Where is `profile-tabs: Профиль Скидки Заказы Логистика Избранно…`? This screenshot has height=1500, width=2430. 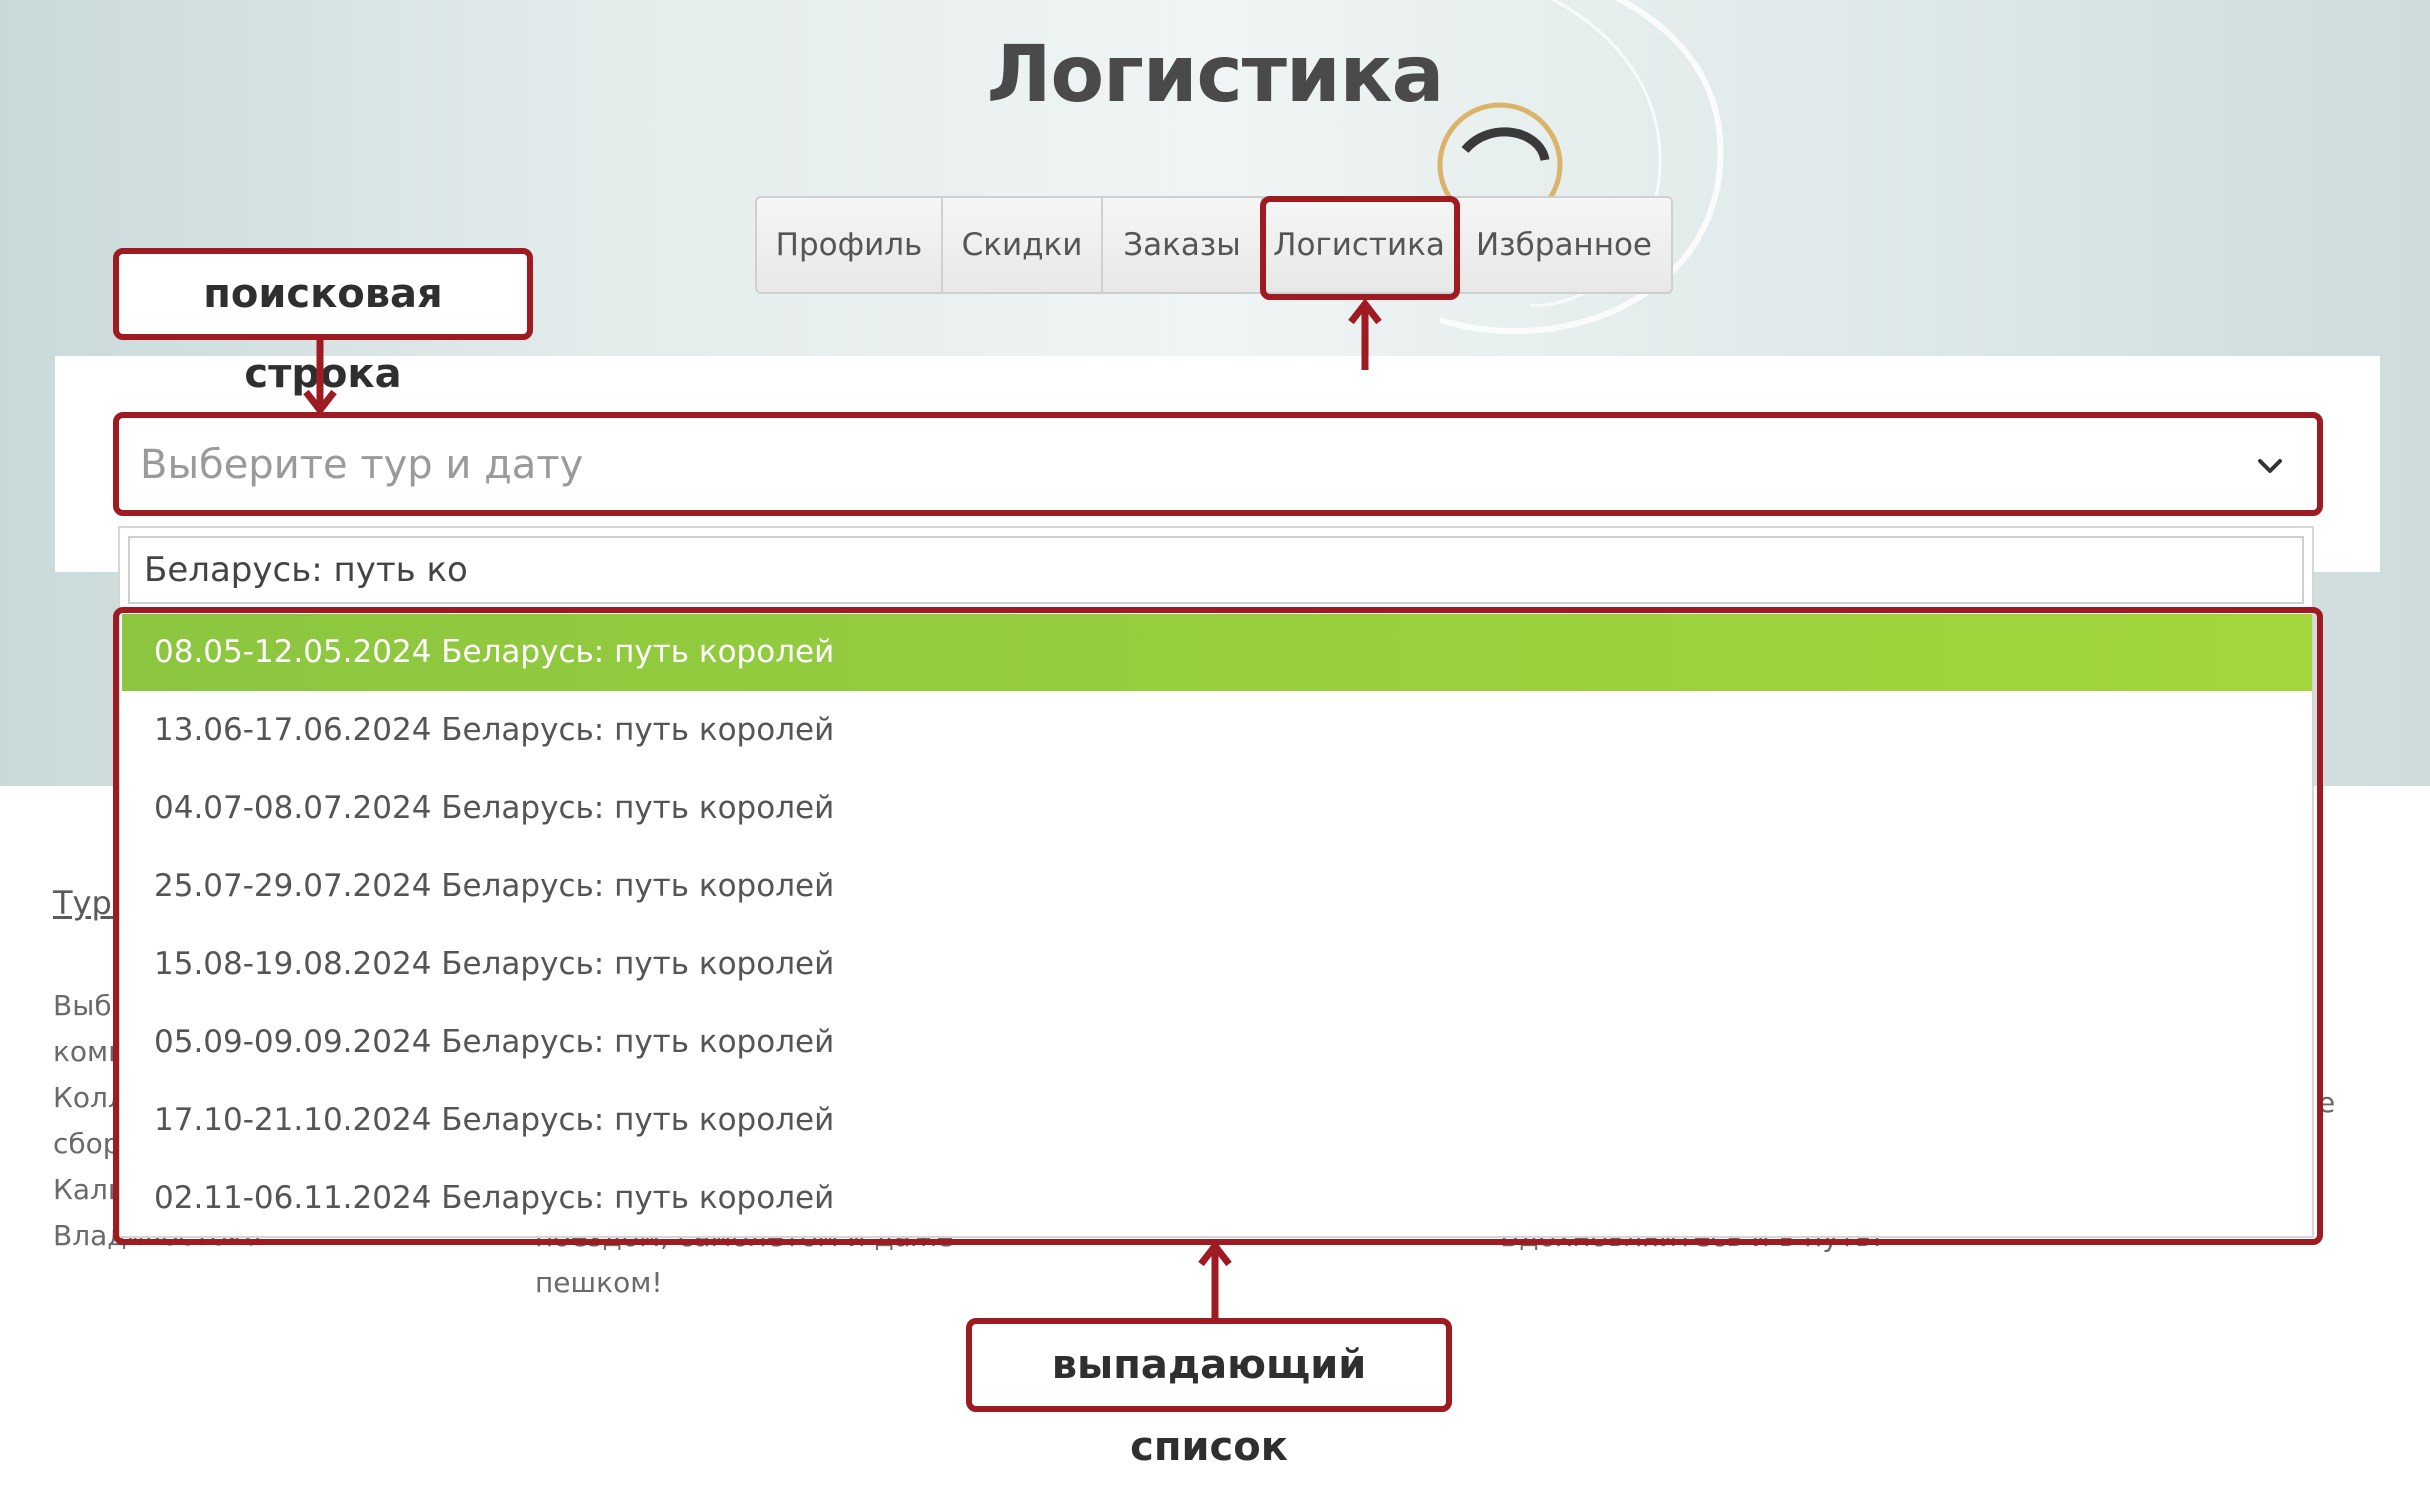
profile-tabs: Профиль Скидки Заказы Логистика Избранно… is located at coordinates (1214, 245).